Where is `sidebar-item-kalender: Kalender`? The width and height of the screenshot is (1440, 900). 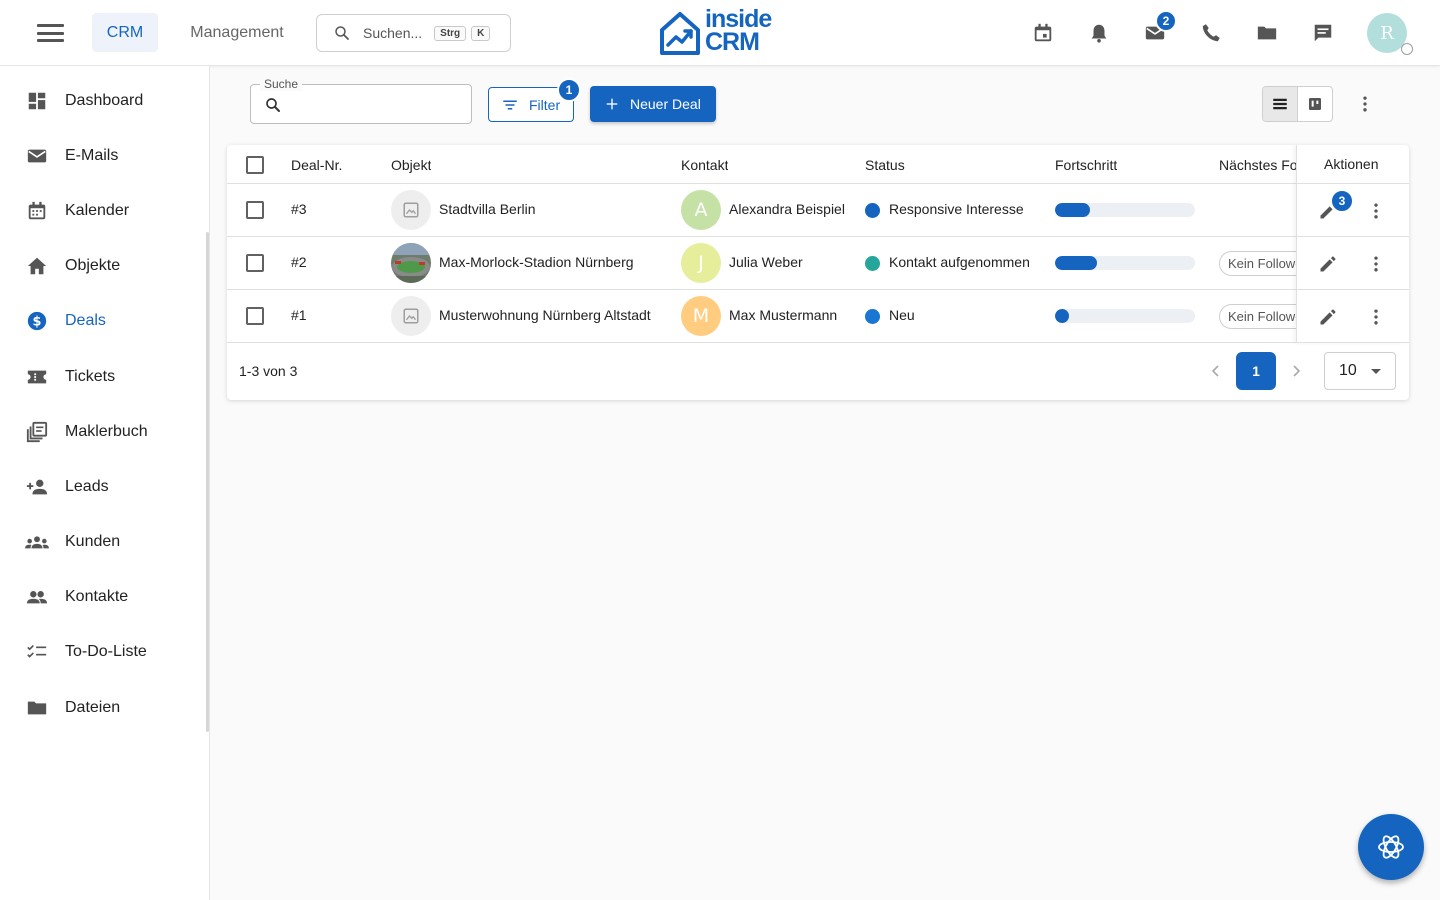
sidebar-item-kalender: Kalender is located at coordinates (102, 211).